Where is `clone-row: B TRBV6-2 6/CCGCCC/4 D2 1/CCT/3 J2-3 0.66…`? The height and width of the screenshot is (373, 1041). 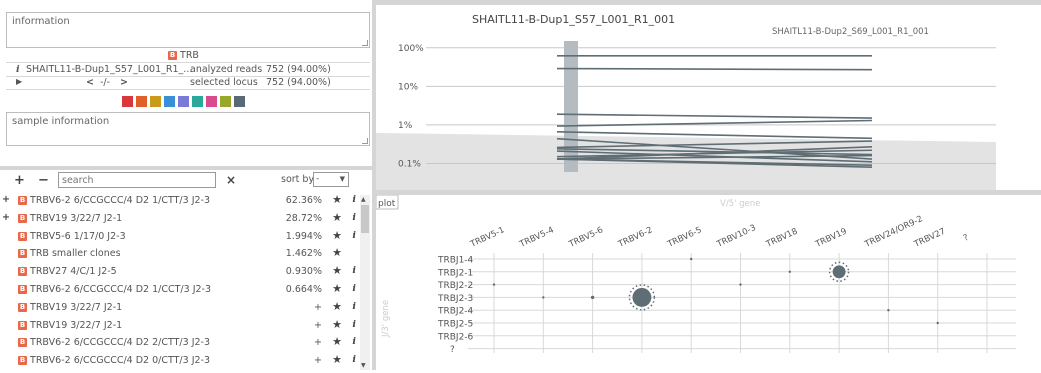
clone-row: B TRBV6-2 6/CCGCCC/4 D2 1/CCT/3 J2-3 0.66… is located at coordinates (184, 290).